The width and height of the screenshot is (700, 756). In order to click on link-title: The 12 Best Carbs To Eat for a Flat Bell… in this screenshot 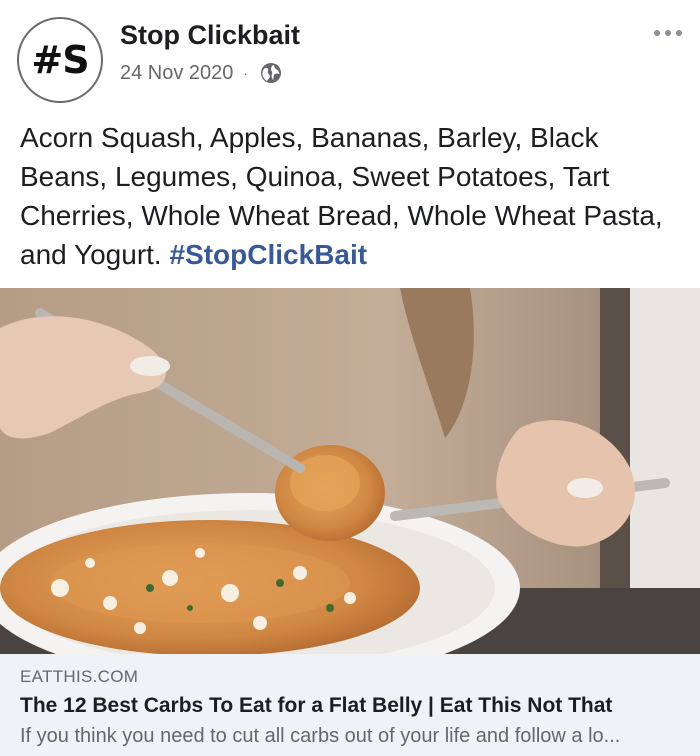, I will do `click(316, 706)`.